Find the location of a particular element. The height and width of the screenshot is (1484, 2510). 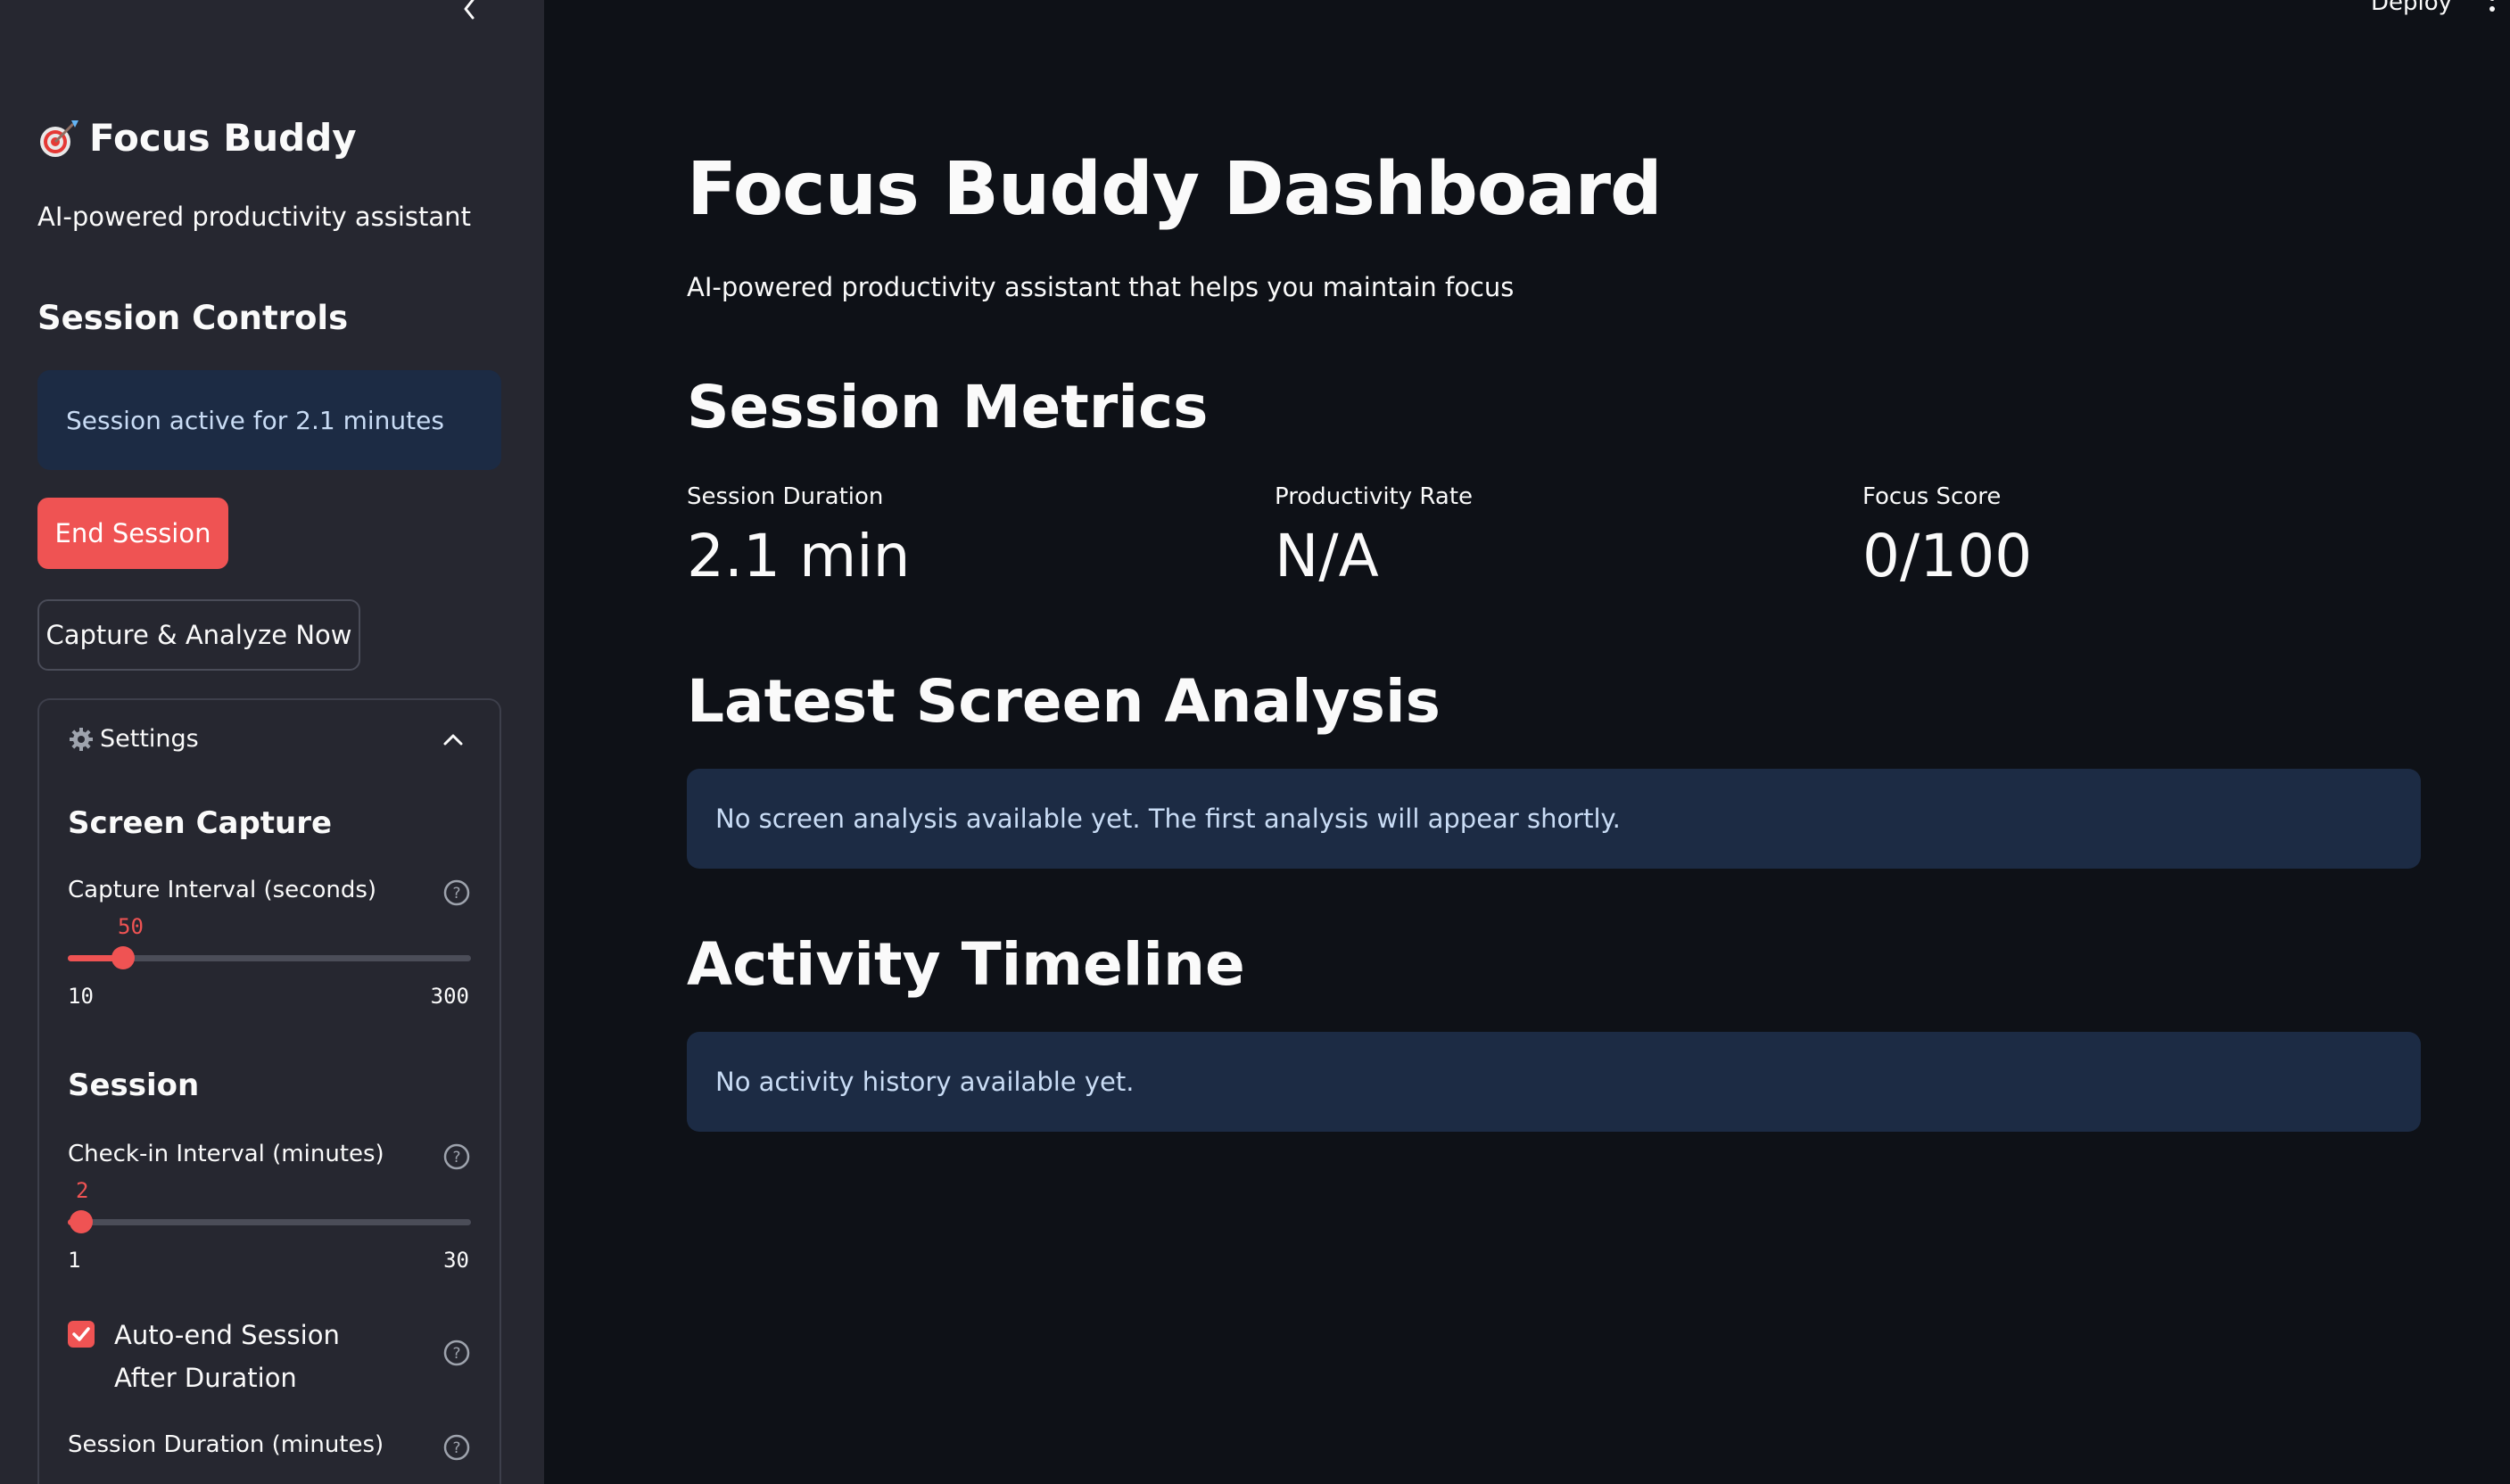

settings-title: Settings is located at coordinates (149, 739).